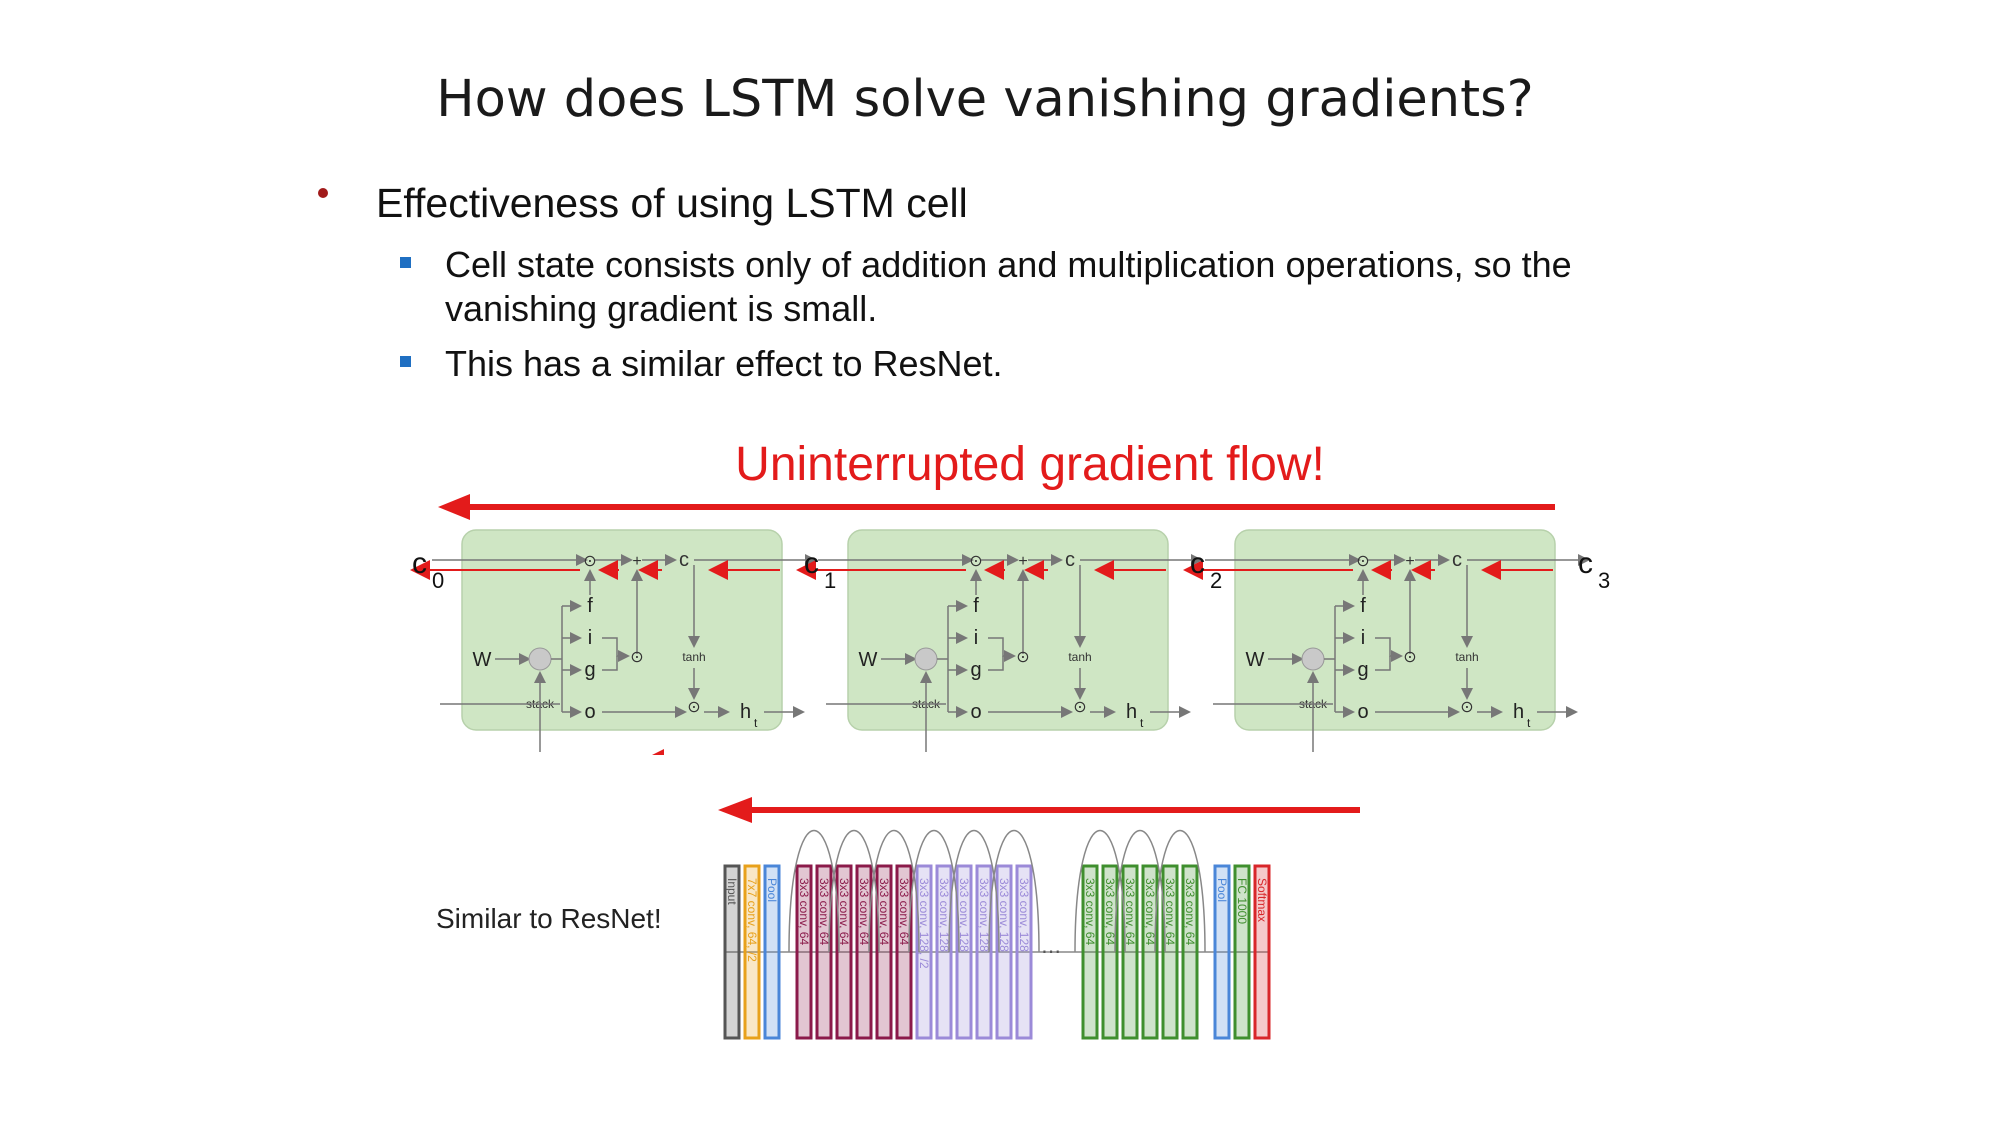 The width and height of the screenshot is (2000, 1125). What do you see at coordinates (996, 507) in the screenshot?
I see `banner-arrow` at bounding box center [996, 507].